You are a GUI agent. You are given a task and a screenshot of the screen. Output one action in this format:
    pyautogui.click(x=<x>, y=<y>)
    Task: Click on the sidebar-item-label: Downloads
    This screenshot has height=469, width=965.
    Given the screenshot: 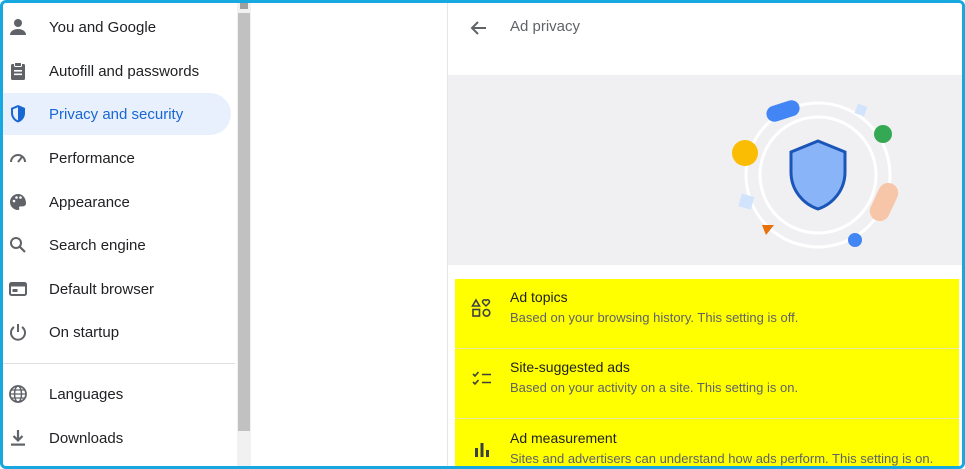 What is the action you would take?
    pyautogui.click(x=86, y=438)
    